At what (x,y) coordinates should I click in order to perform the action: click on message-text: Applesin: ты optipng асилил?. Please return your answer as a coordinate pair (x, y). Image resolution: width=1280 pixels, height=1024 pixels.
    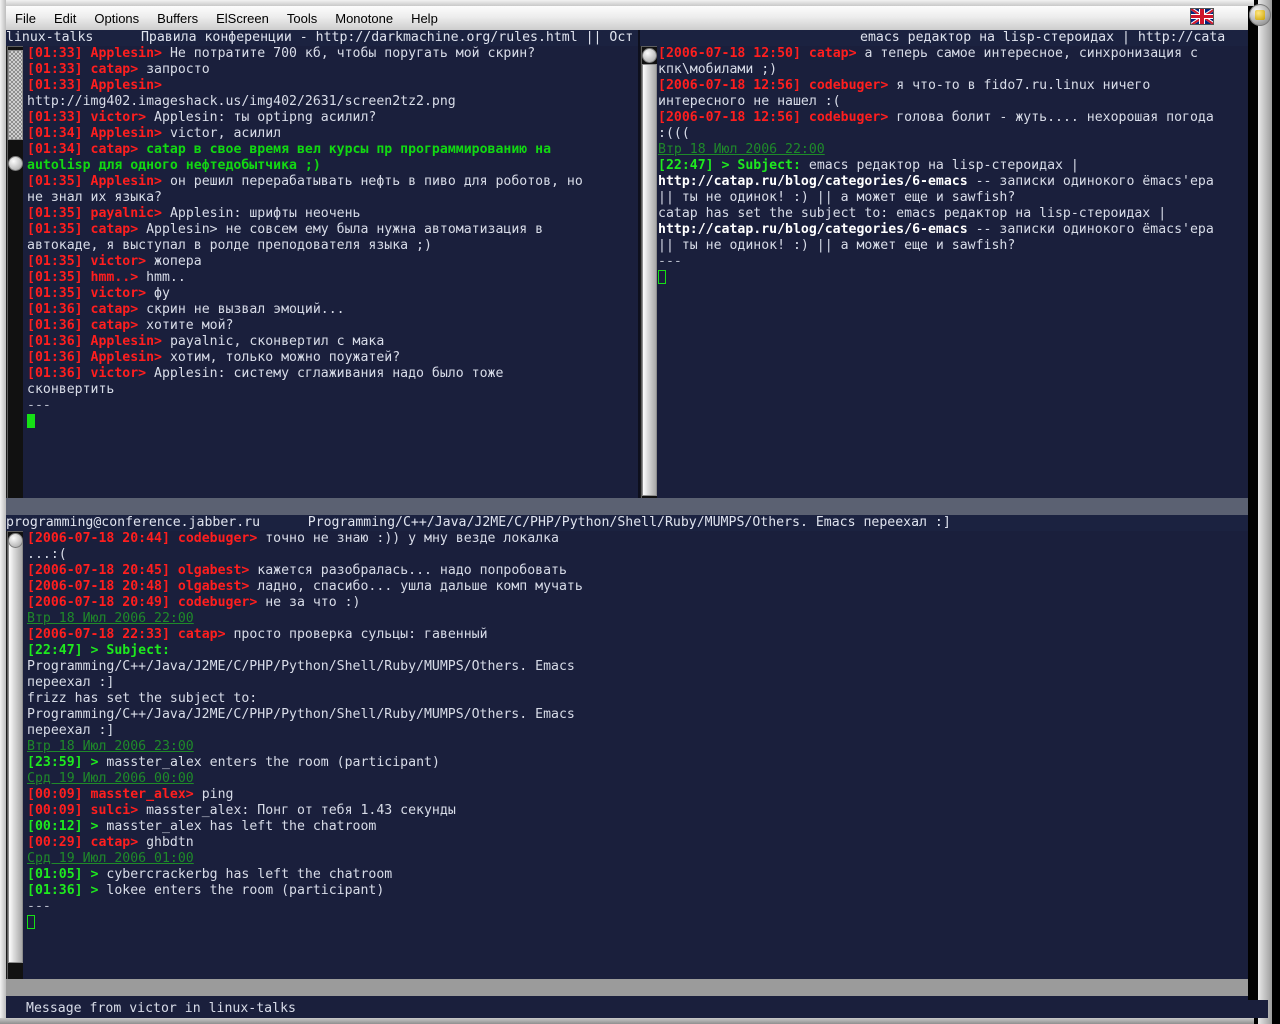
    Looking at the image, I should click on (261, 117).